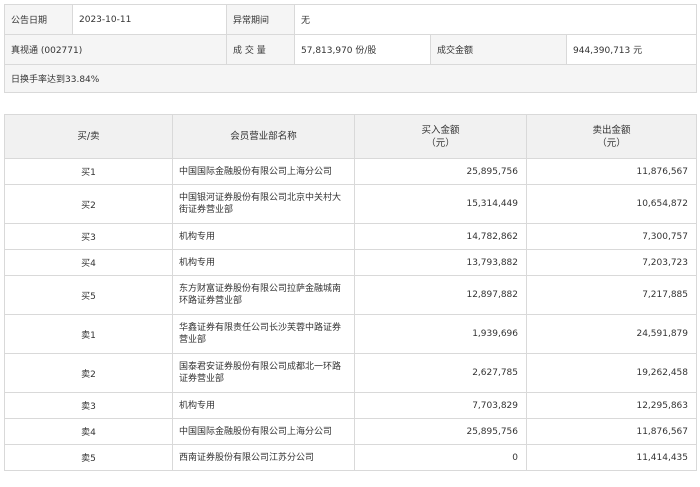 The width and height of the screenshot is (700, 487). Describe the element at coordinates (88, 236) in the screenshot. I see `side-cell: 买3` at that location.